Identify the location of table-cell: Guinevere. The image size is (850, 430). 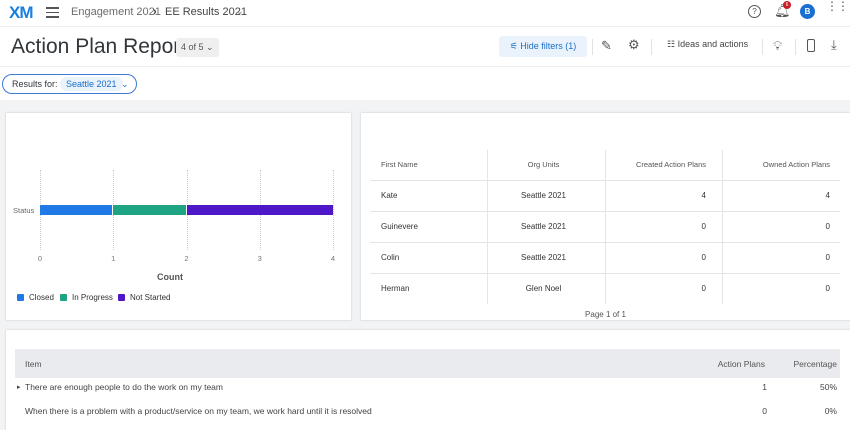
(399, 226).